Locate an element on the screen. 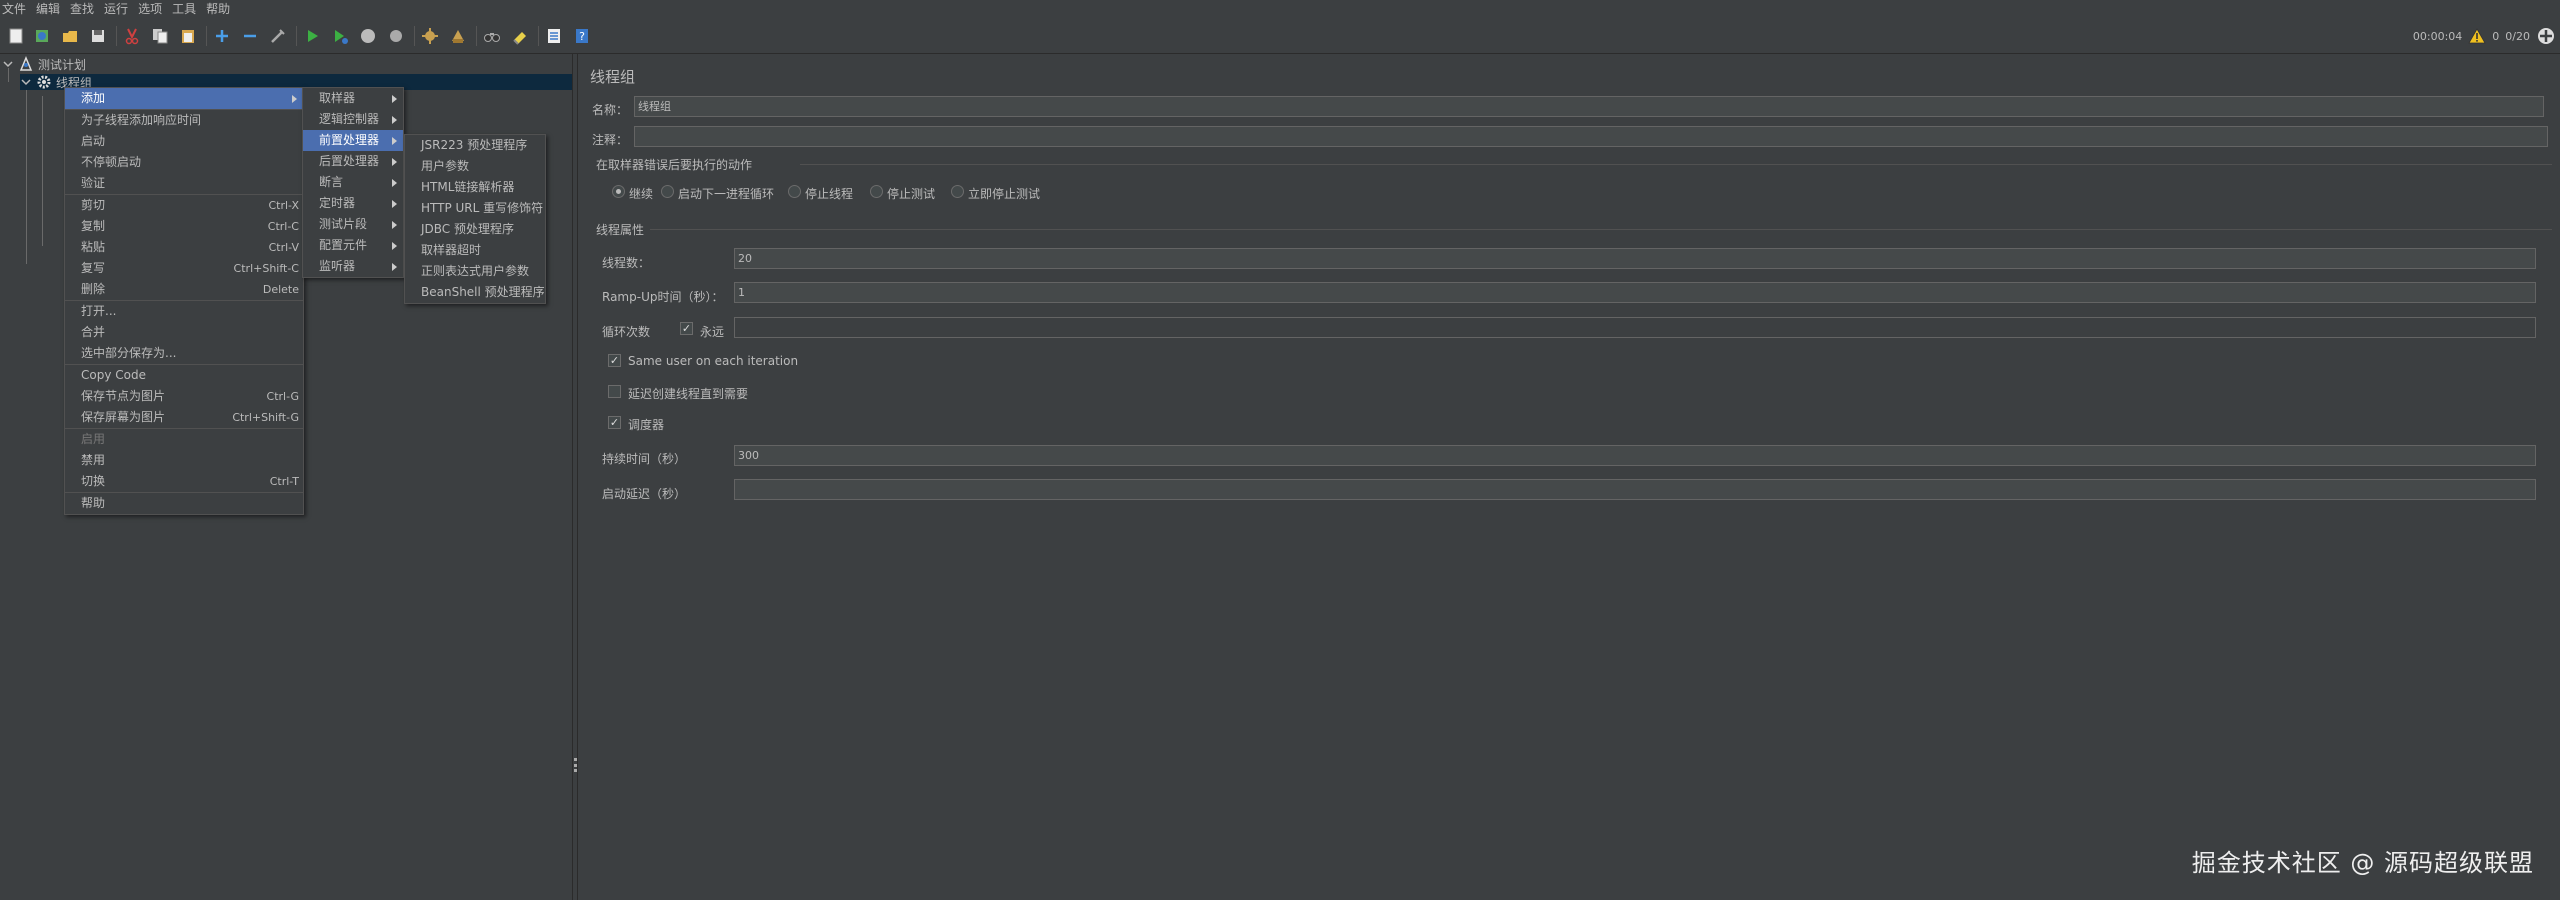 The height and width of the screenshot is (900, 2560). clear-icon is located at coordinates (430, 36).